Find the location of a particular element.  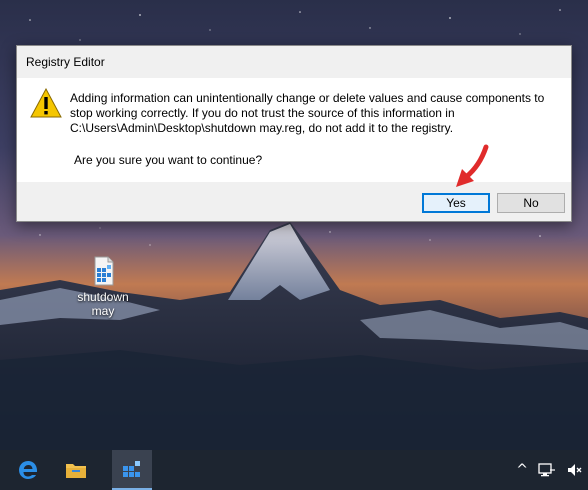

volume-muted-icon is located at coordinates (574, 470).